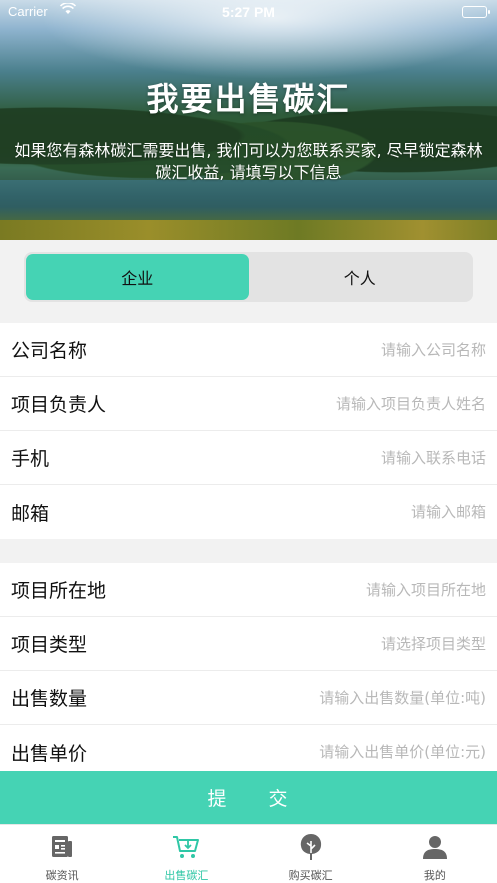 The height and width of the screenshot is (883, 497). I want to click on submit-char-2: 交, so click(279, 799).